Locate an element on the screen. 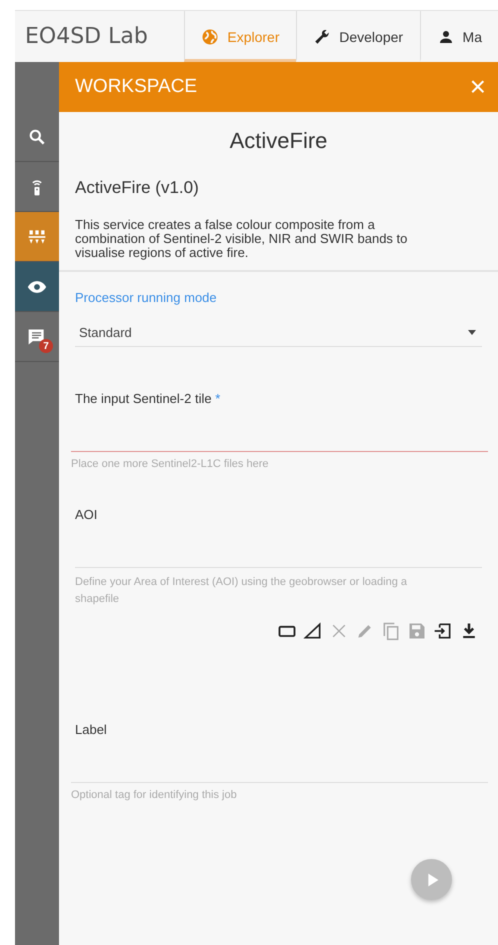 This screenshot has height=945, width=498. service-title: ActiveFire is located at coordinates (278, 141).